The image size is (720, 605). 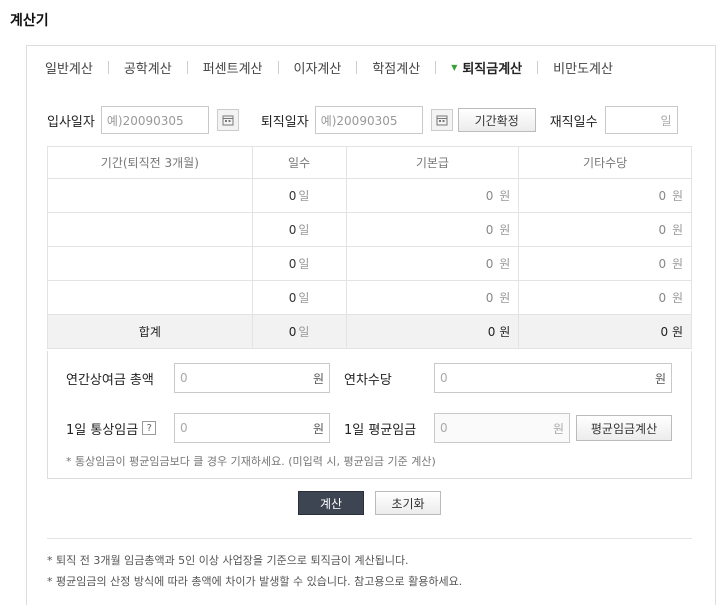 I want to click on join-calendar-button, so click(x=227, y=120).